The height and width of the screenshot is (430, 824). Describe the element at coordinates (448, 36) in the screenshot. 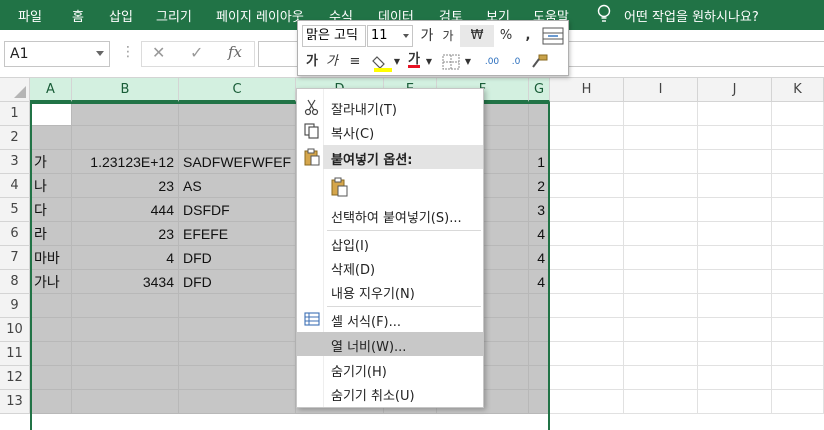

I see `shrink-font-button: 가` at that location.